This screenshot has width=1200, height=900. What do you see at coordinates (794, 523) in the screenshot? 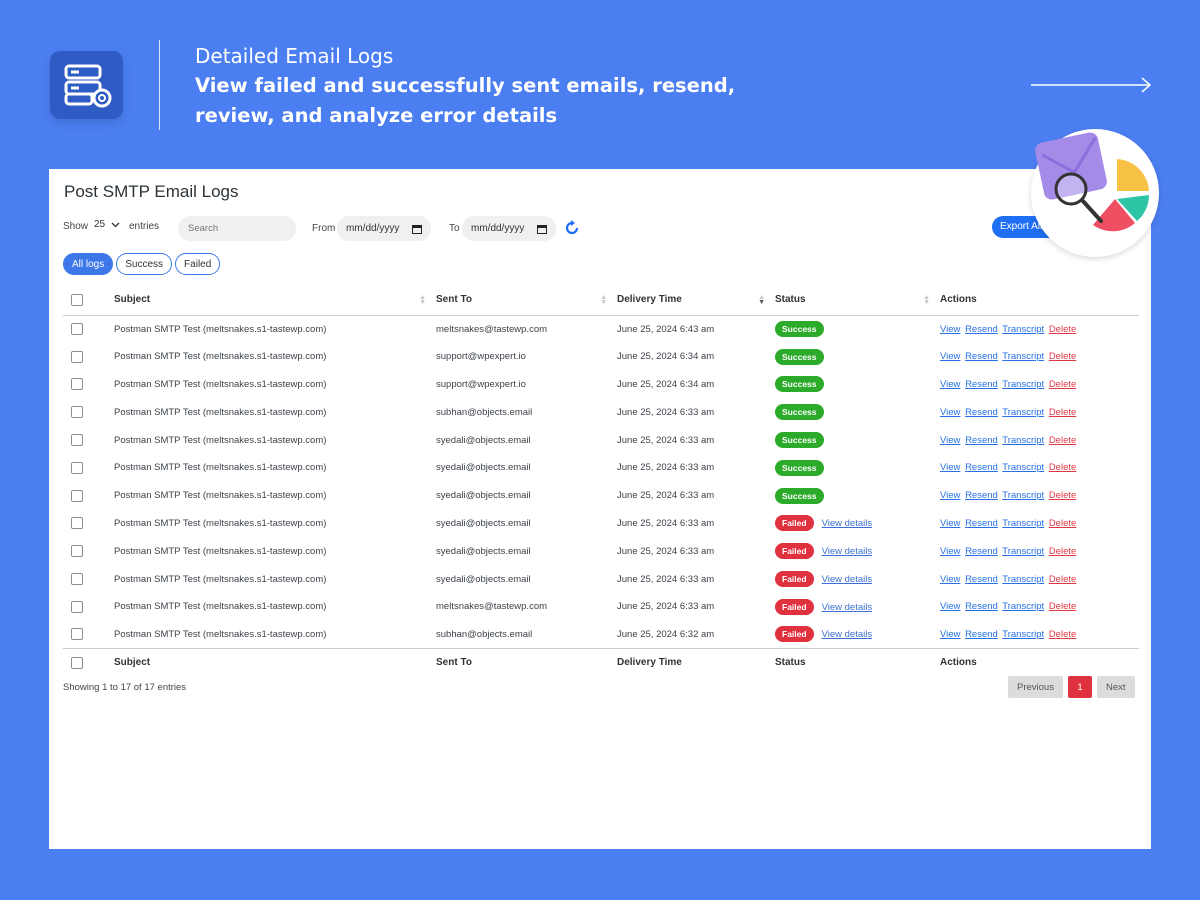
I see `status-badge: Failed` at bounding box center [794, 523].